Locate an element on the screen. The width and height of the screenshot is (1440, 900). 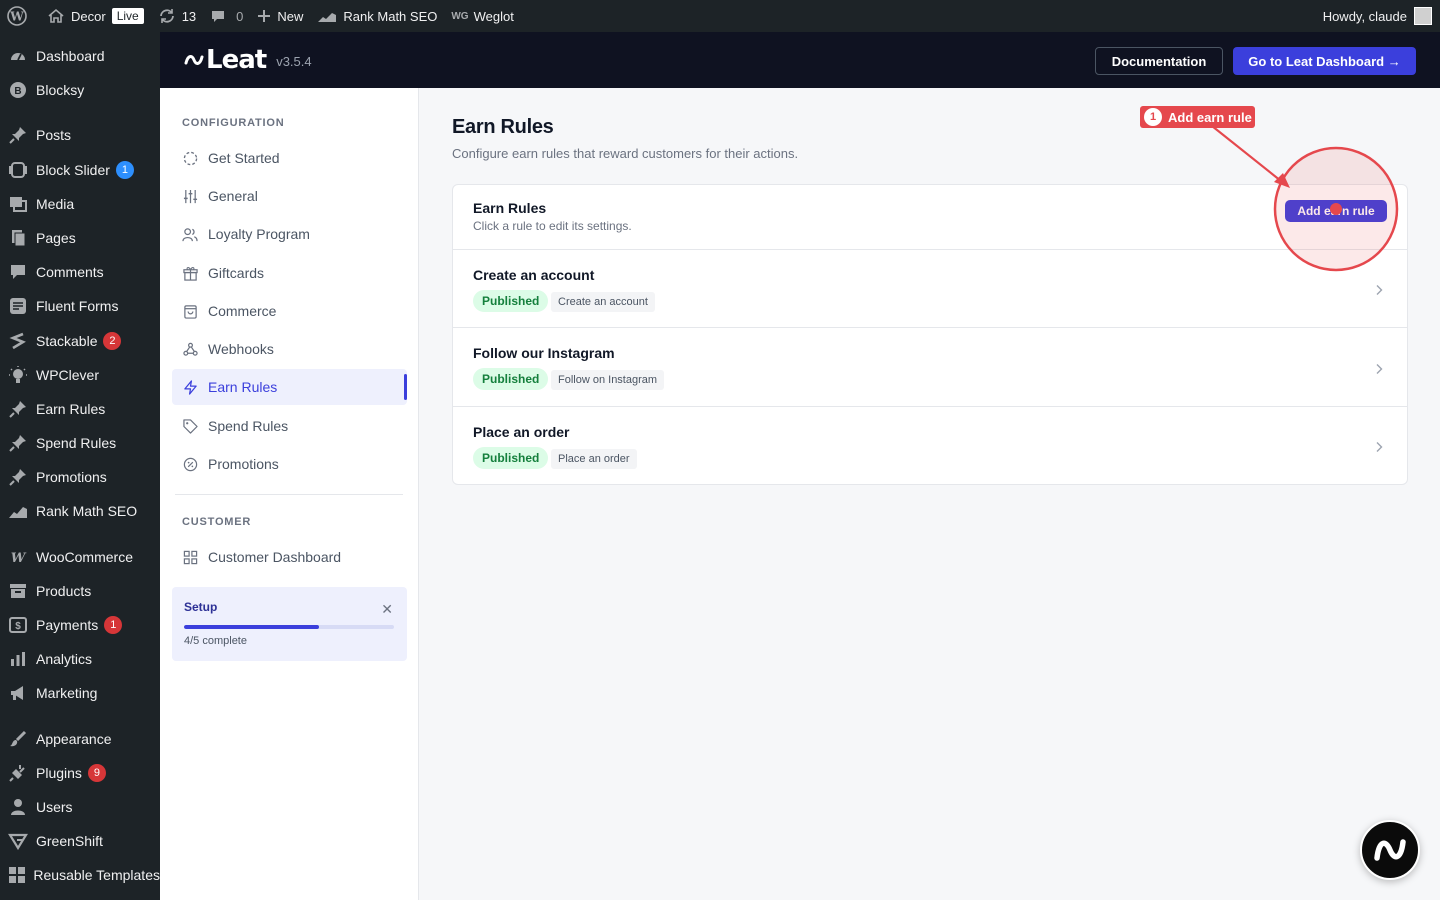
wp-menu-item: Fluent Forms is located at coordinates (80, 306).